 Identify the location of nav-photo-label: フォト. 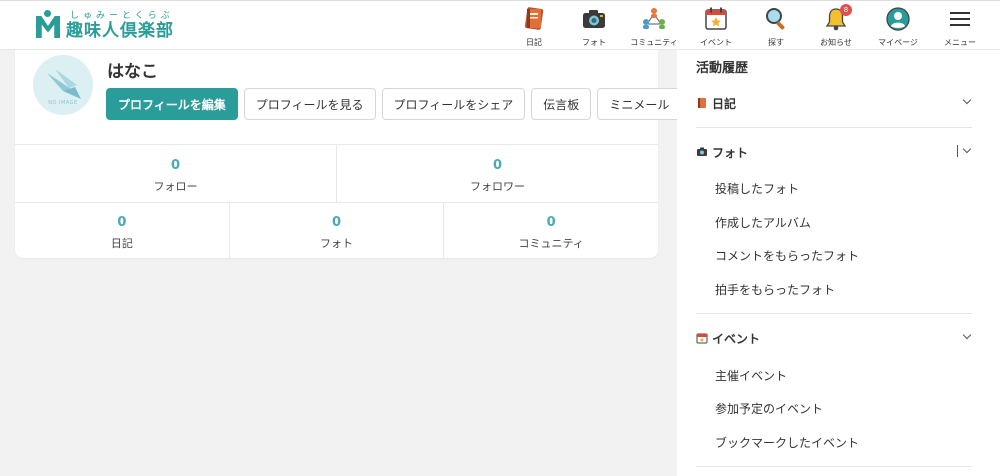
(594, 42).